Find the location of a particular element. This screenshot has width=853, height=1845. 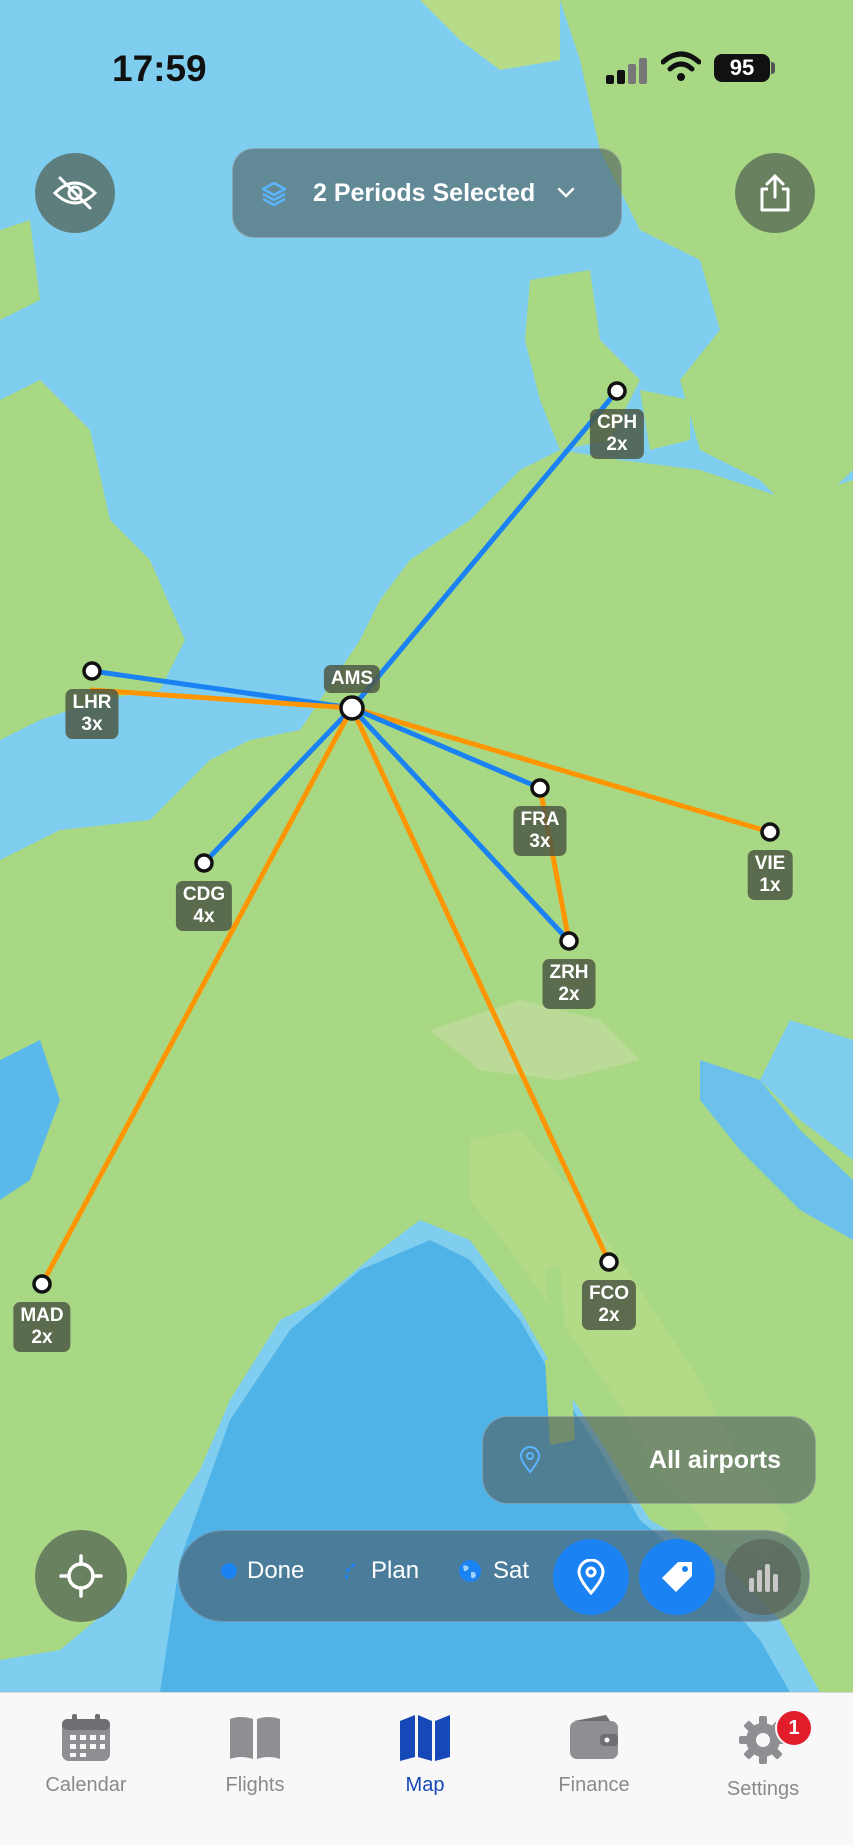

wifi-icon is located at coordinates (681, 66).